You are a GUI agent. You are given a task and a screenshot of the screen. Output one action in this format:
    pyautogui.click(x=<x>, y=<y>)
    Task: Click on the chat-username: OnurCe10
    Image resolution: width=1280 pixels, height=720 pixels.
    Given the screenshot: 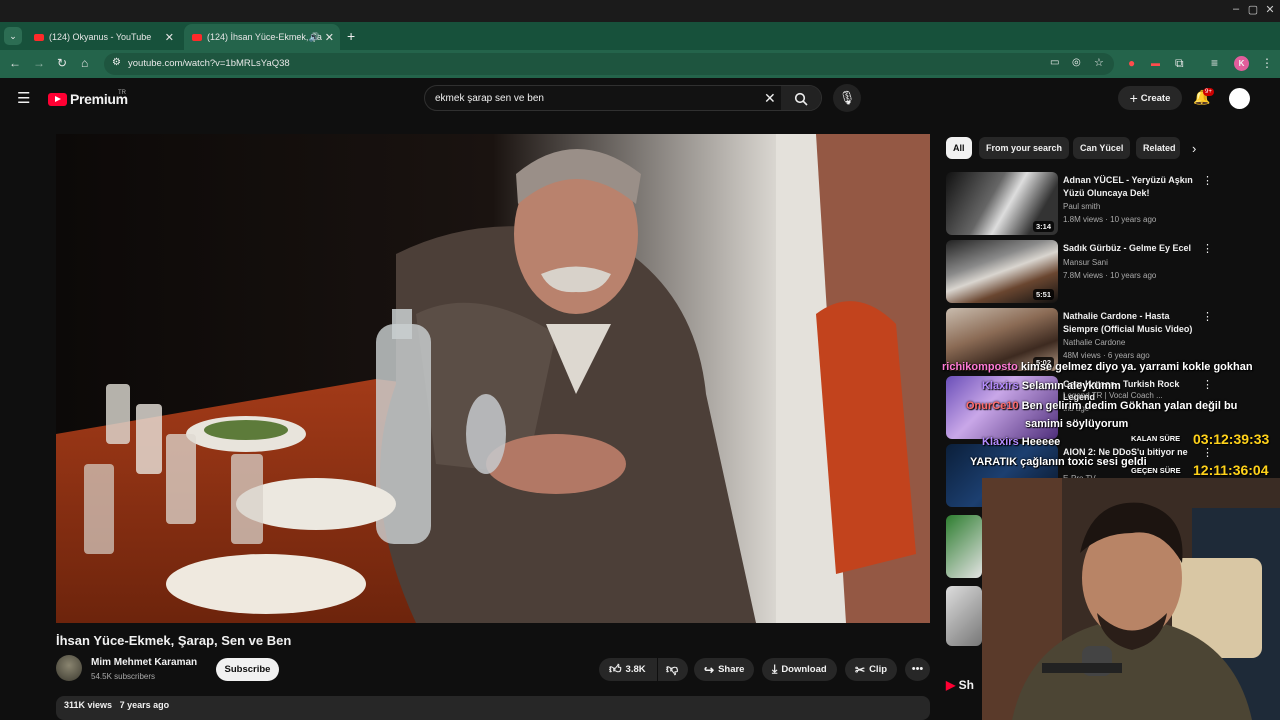 What is the action you would take?
    pyautogui.click(x=992, y=406)
    